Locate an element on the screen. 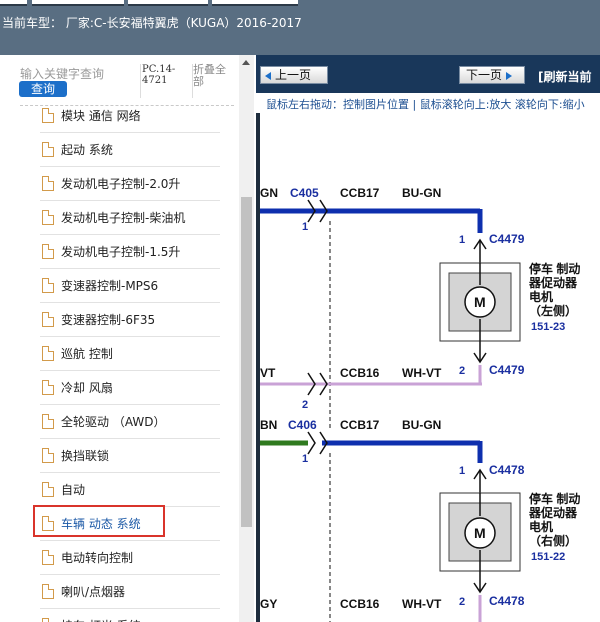 Image resolution: width=600 pixels, height=622 pixels. hint-bar: 鼠标左右拖动：控制图片位置 | 鼠标滚轮向上:放大 滚轮向下:缩小 is located at coordinates (428, 103).